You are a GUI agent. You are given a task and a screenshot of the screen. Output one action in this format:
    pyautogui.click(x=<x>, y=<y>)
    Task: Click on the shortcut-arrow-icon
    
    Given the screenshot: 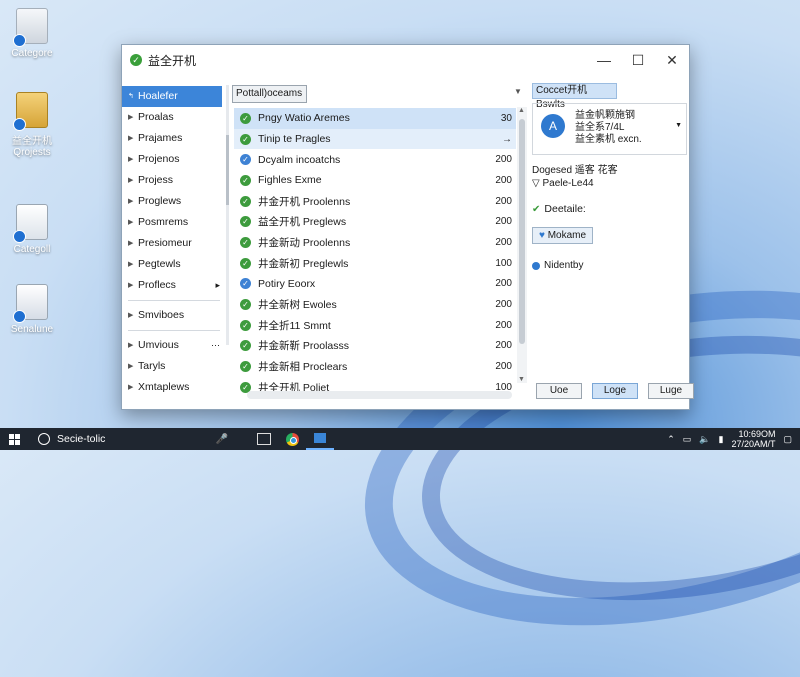 What is the action you would take?
    pyautogui.click(x=19, y=40)
    